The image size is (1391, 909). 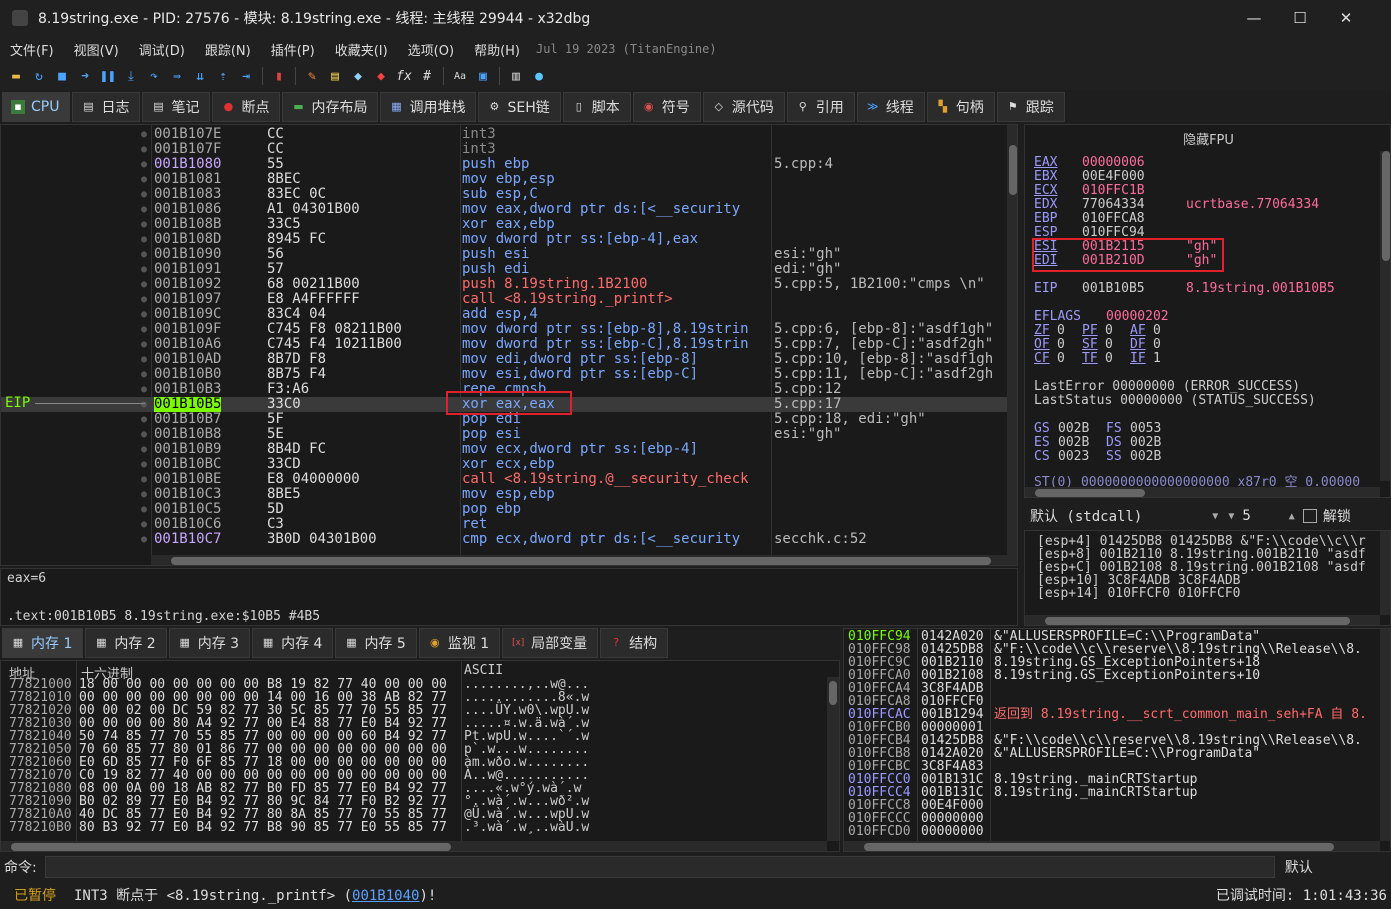 I want to click on menu-plugins: 插件(P), so click(x=293, y=49).